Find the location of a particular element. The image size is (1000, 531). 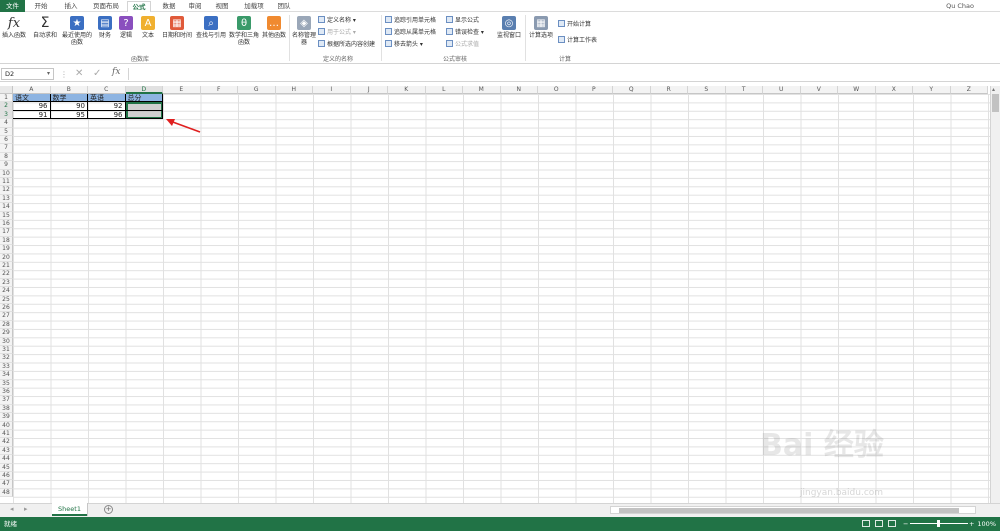

text-button: A 文本 is located at coordinates (148, 26).